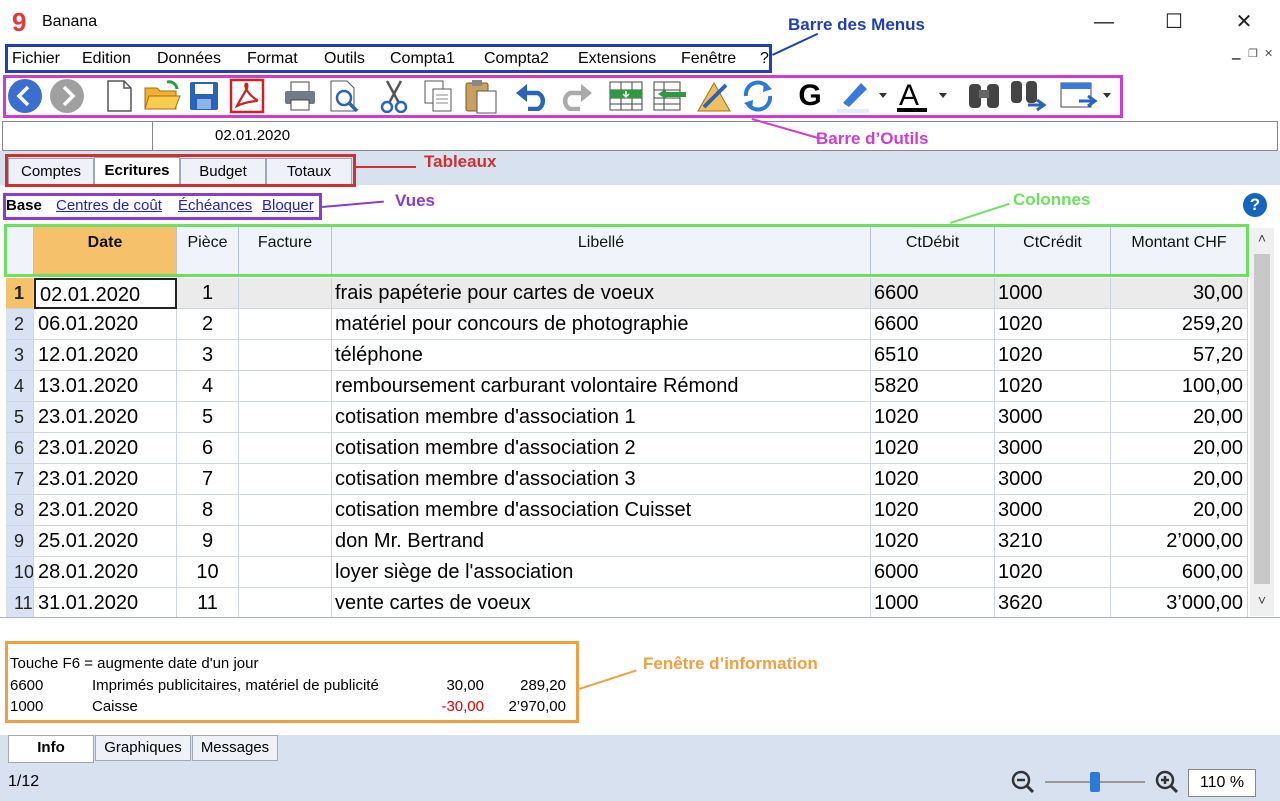  Describe the element at coordinates (1179, 603) in the screenshot. I see `cell-montant: 3’000,00` at that location.